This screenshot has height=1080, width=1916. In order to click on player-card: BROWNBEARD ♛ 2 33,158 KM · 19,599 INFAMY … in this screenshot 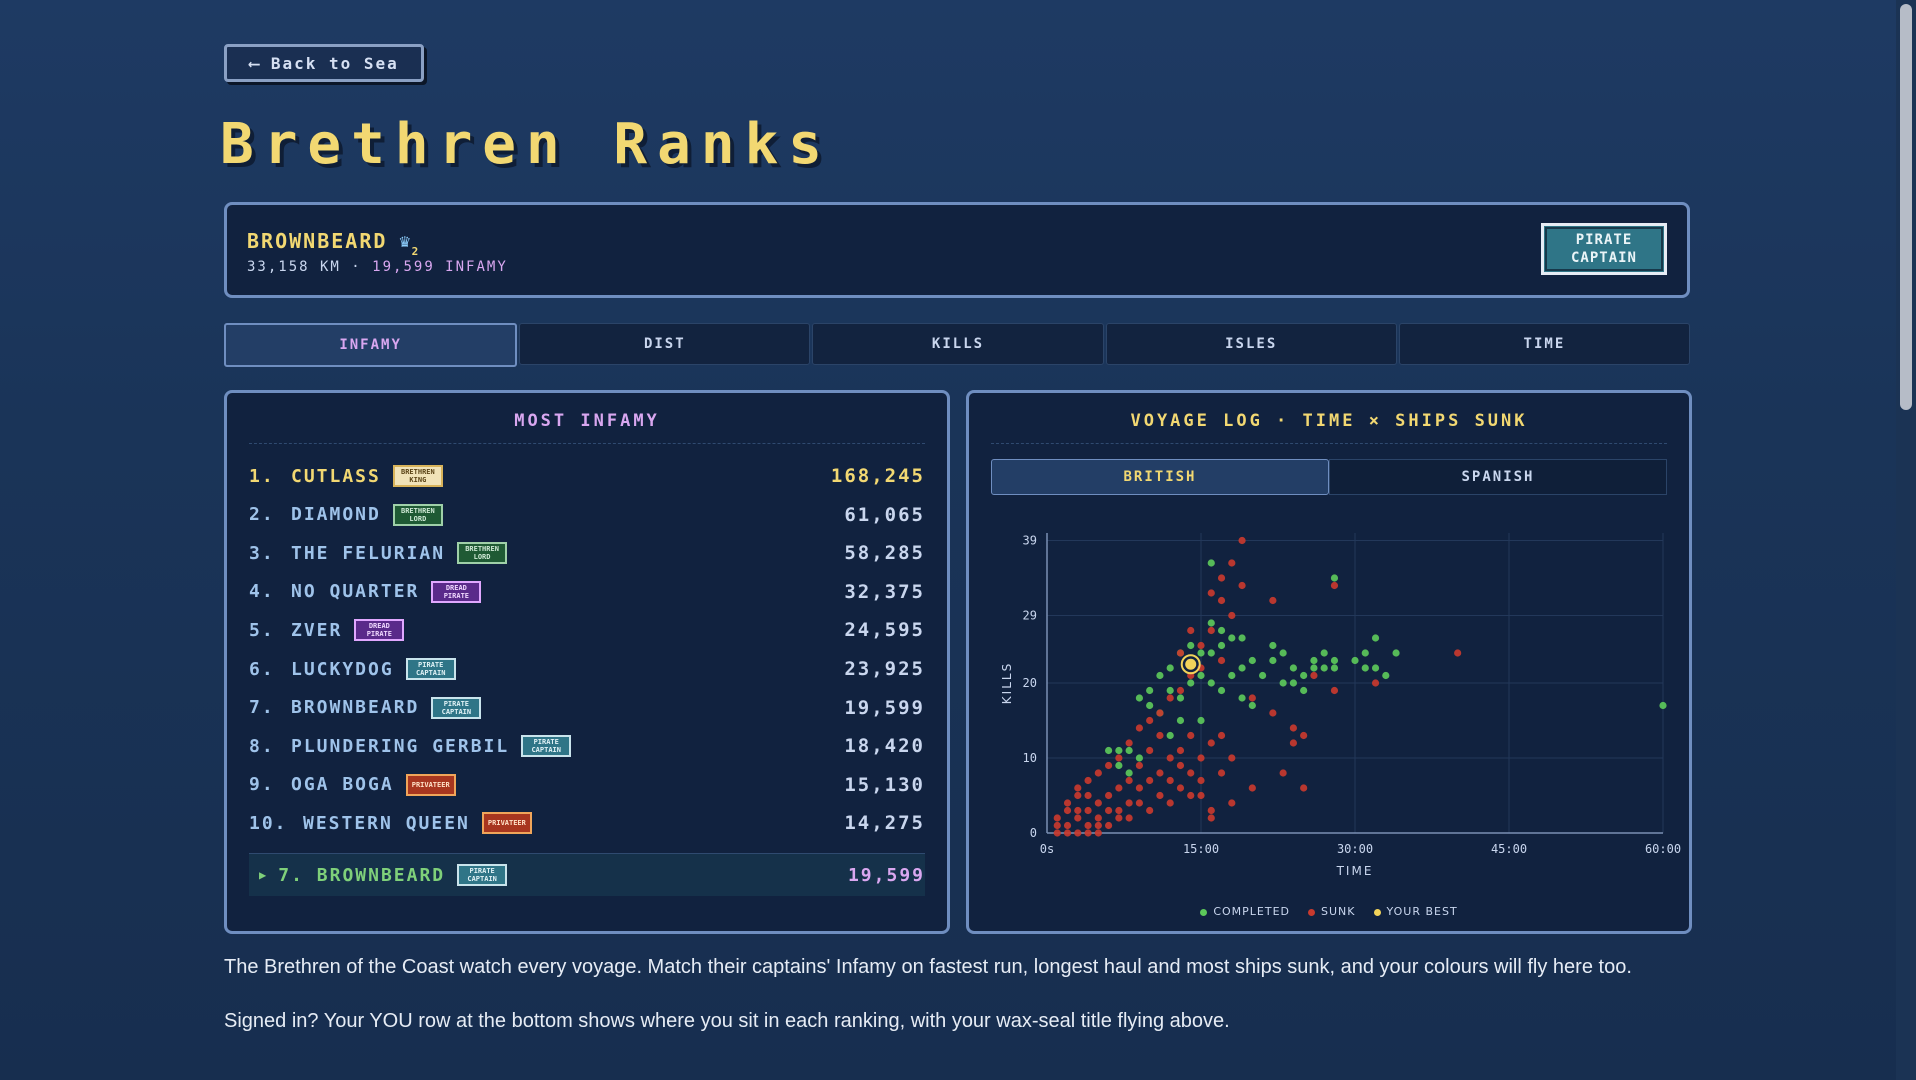, I will do `click(957, 250)`.